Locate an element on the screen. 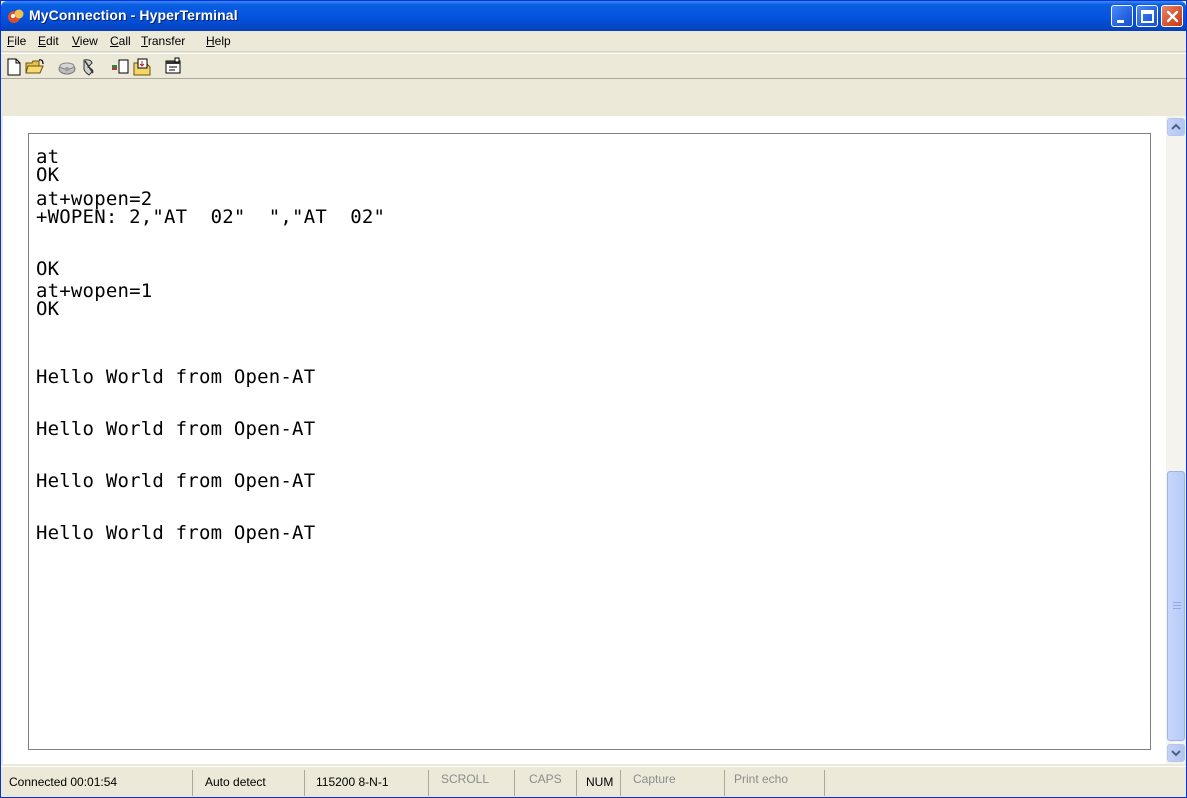  send-icon is located at coordinates (120, 67).